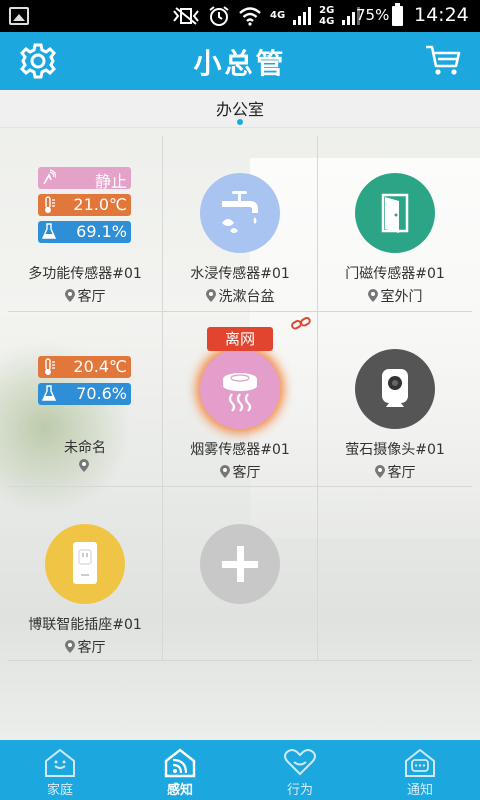  I want to click on tab-sensing: 感知, so click(180, 770).